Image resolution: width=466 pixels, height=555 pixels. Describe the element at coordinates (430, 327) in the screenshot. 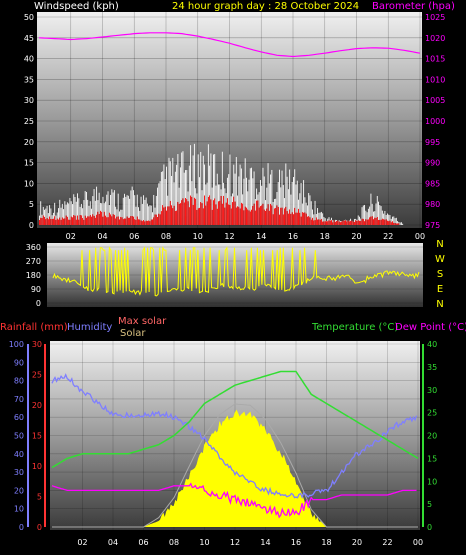

I see `dewpoint-axis-label: Dew Point (°C)` at that location.